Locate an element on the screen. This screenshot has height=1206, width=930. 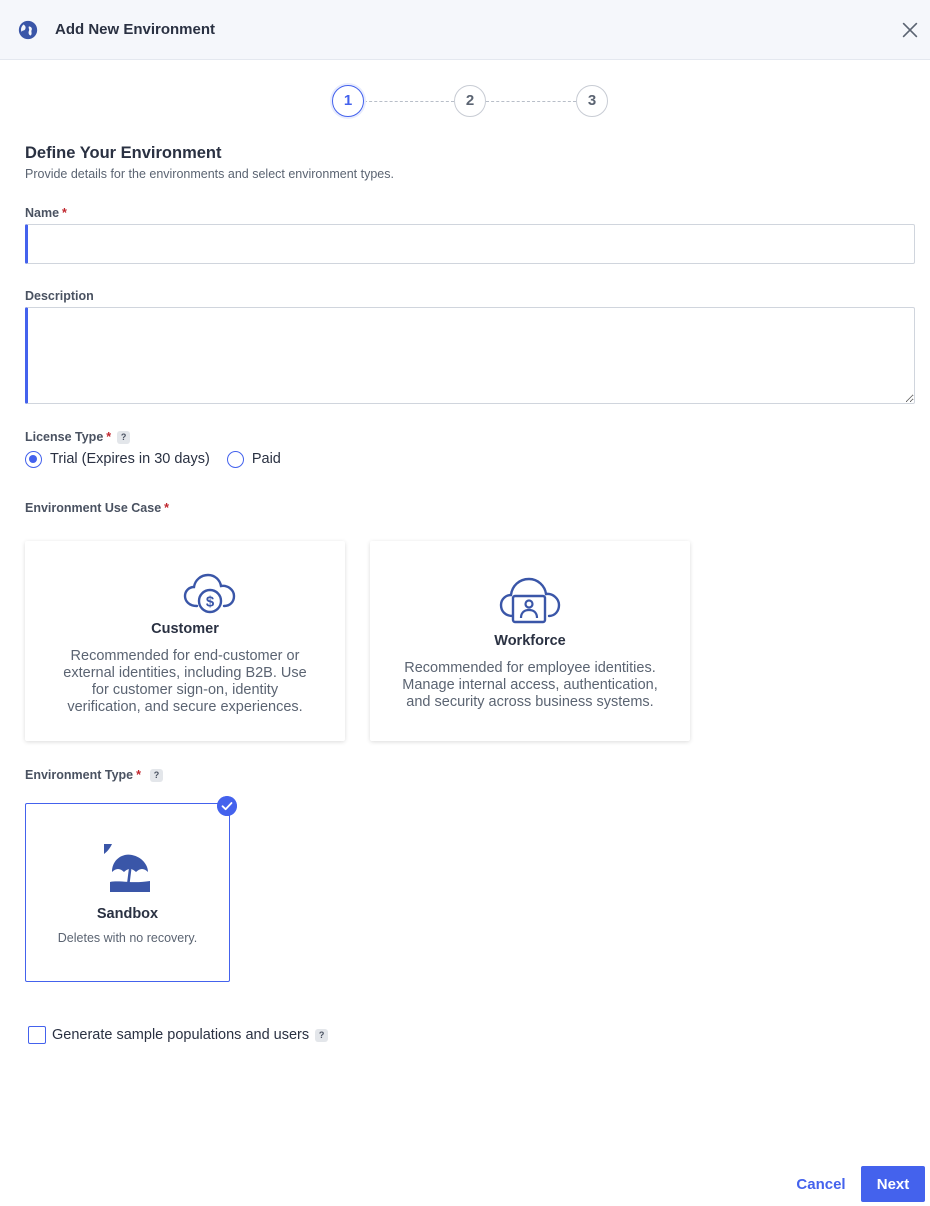
license-type-label: License Type *? is located at coordinates (78, 437).